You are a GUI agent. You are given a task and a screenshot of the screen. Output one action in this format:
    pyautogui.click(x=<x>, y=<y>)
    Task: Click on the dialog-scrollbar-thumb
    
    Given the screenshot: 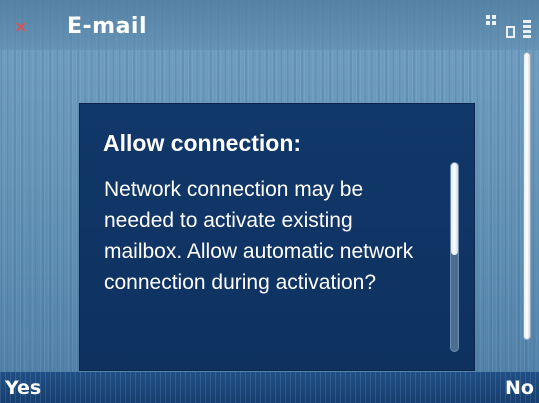 What is the action you would take?
    pyautogui.click(x=454, y=209)
    